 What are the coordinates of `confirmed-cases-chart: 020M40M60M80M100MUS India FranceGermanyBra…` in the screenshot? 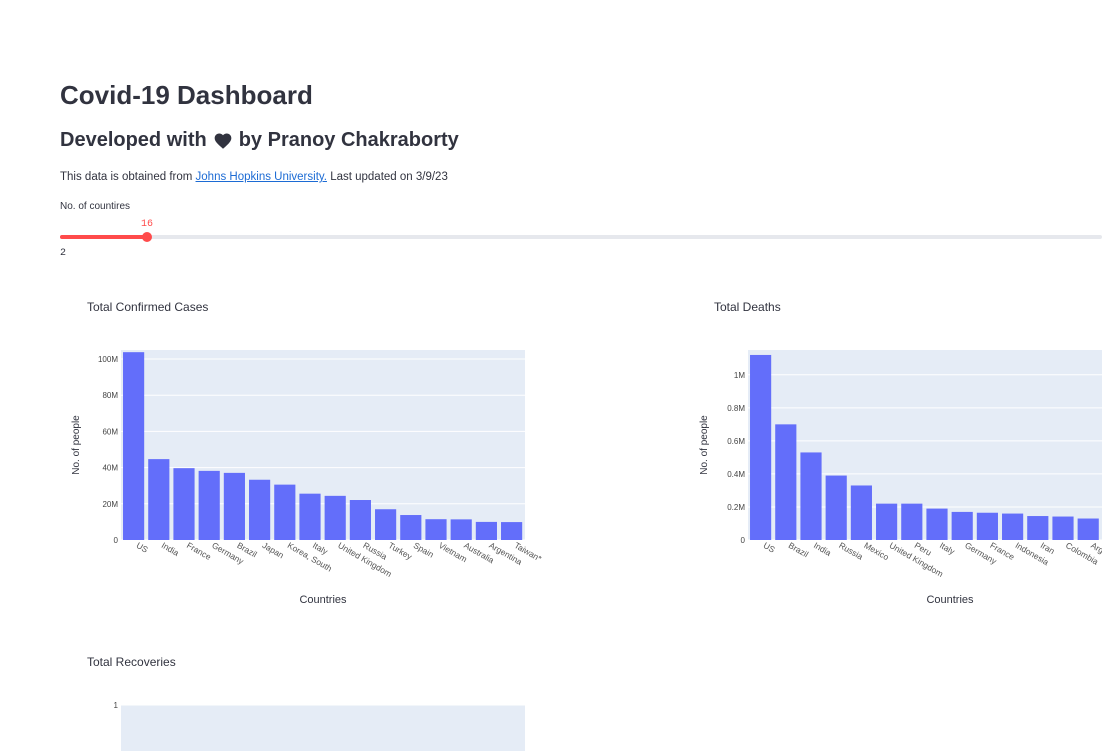 It's located at (307, 478).